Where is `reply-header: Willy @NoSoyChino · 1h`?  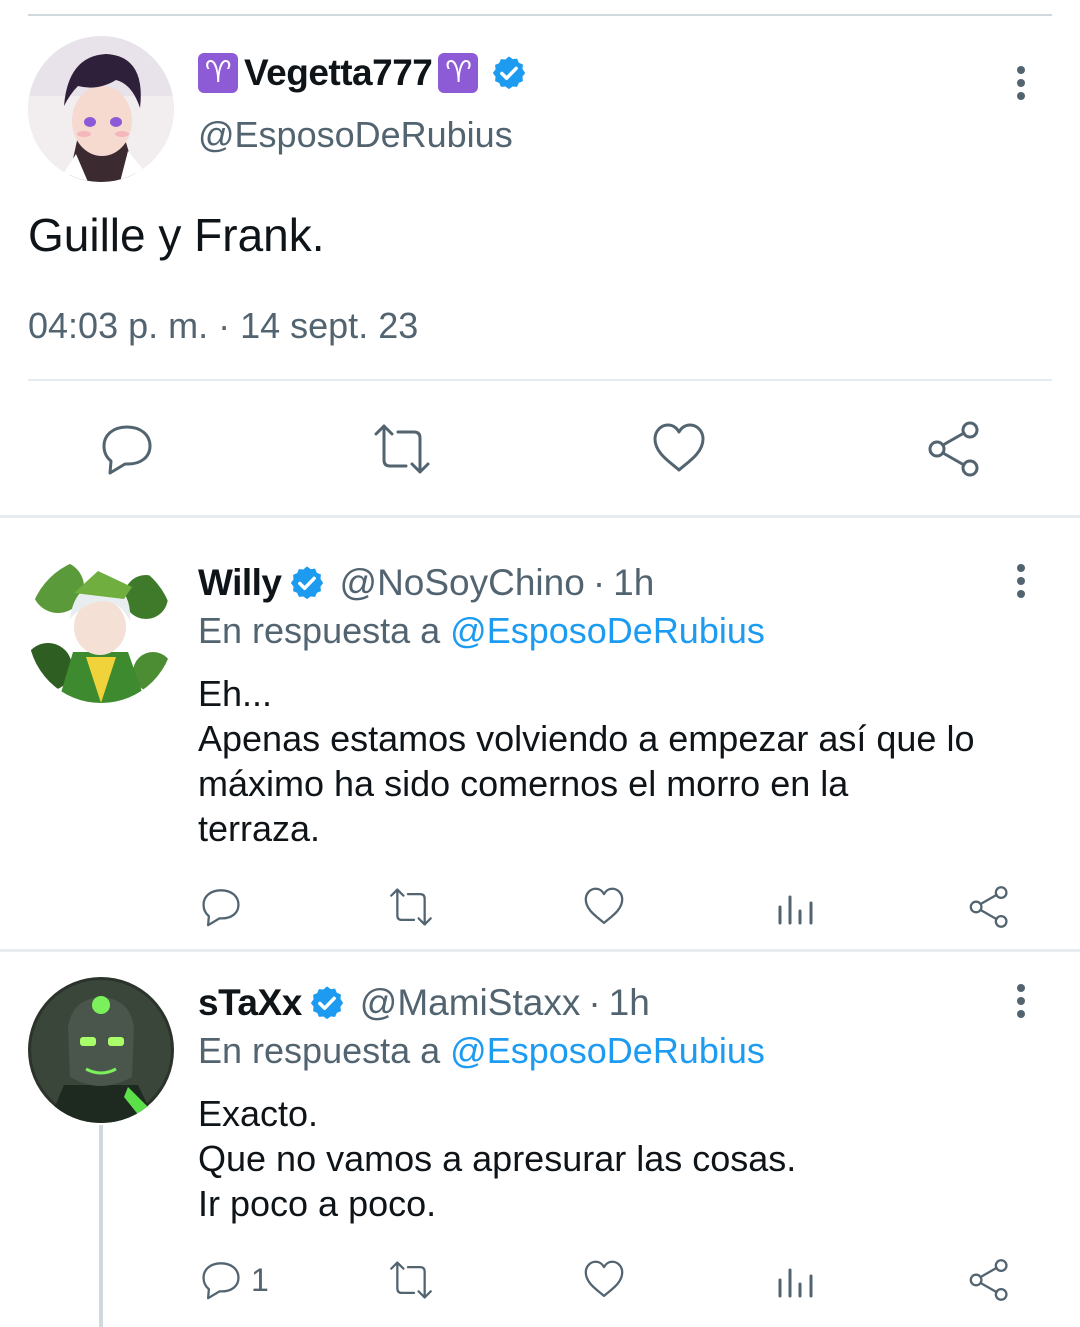
reply-header: Willy @NoSoyChino · 1h is located at coordinates (426, 583).